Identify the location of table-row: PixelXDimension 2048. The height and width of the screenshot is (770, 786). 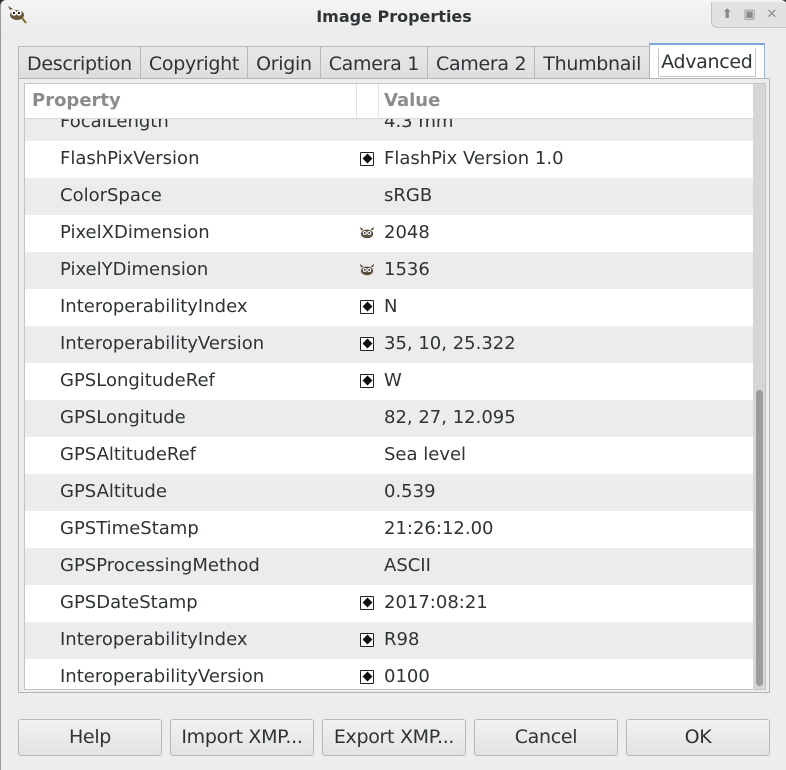
(389, 233).